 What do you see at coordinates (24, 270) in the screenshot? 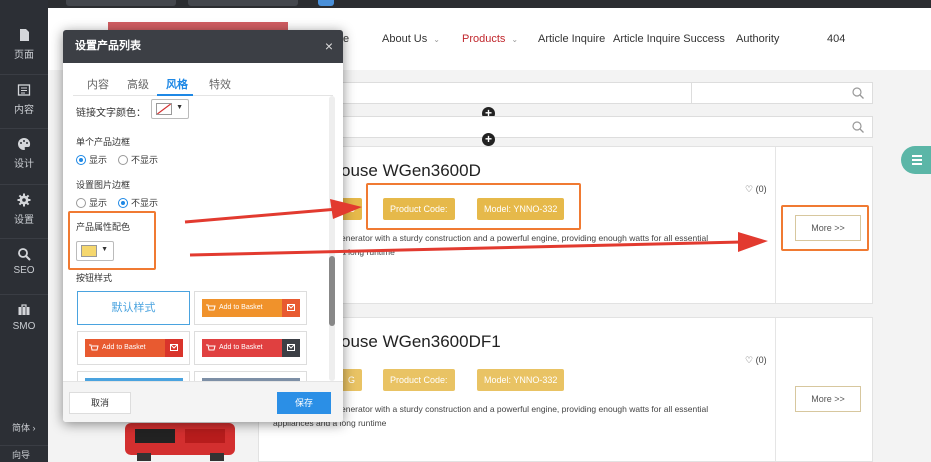
I see `sidebar-item-label: SEO` at bounding box center [24, 270].